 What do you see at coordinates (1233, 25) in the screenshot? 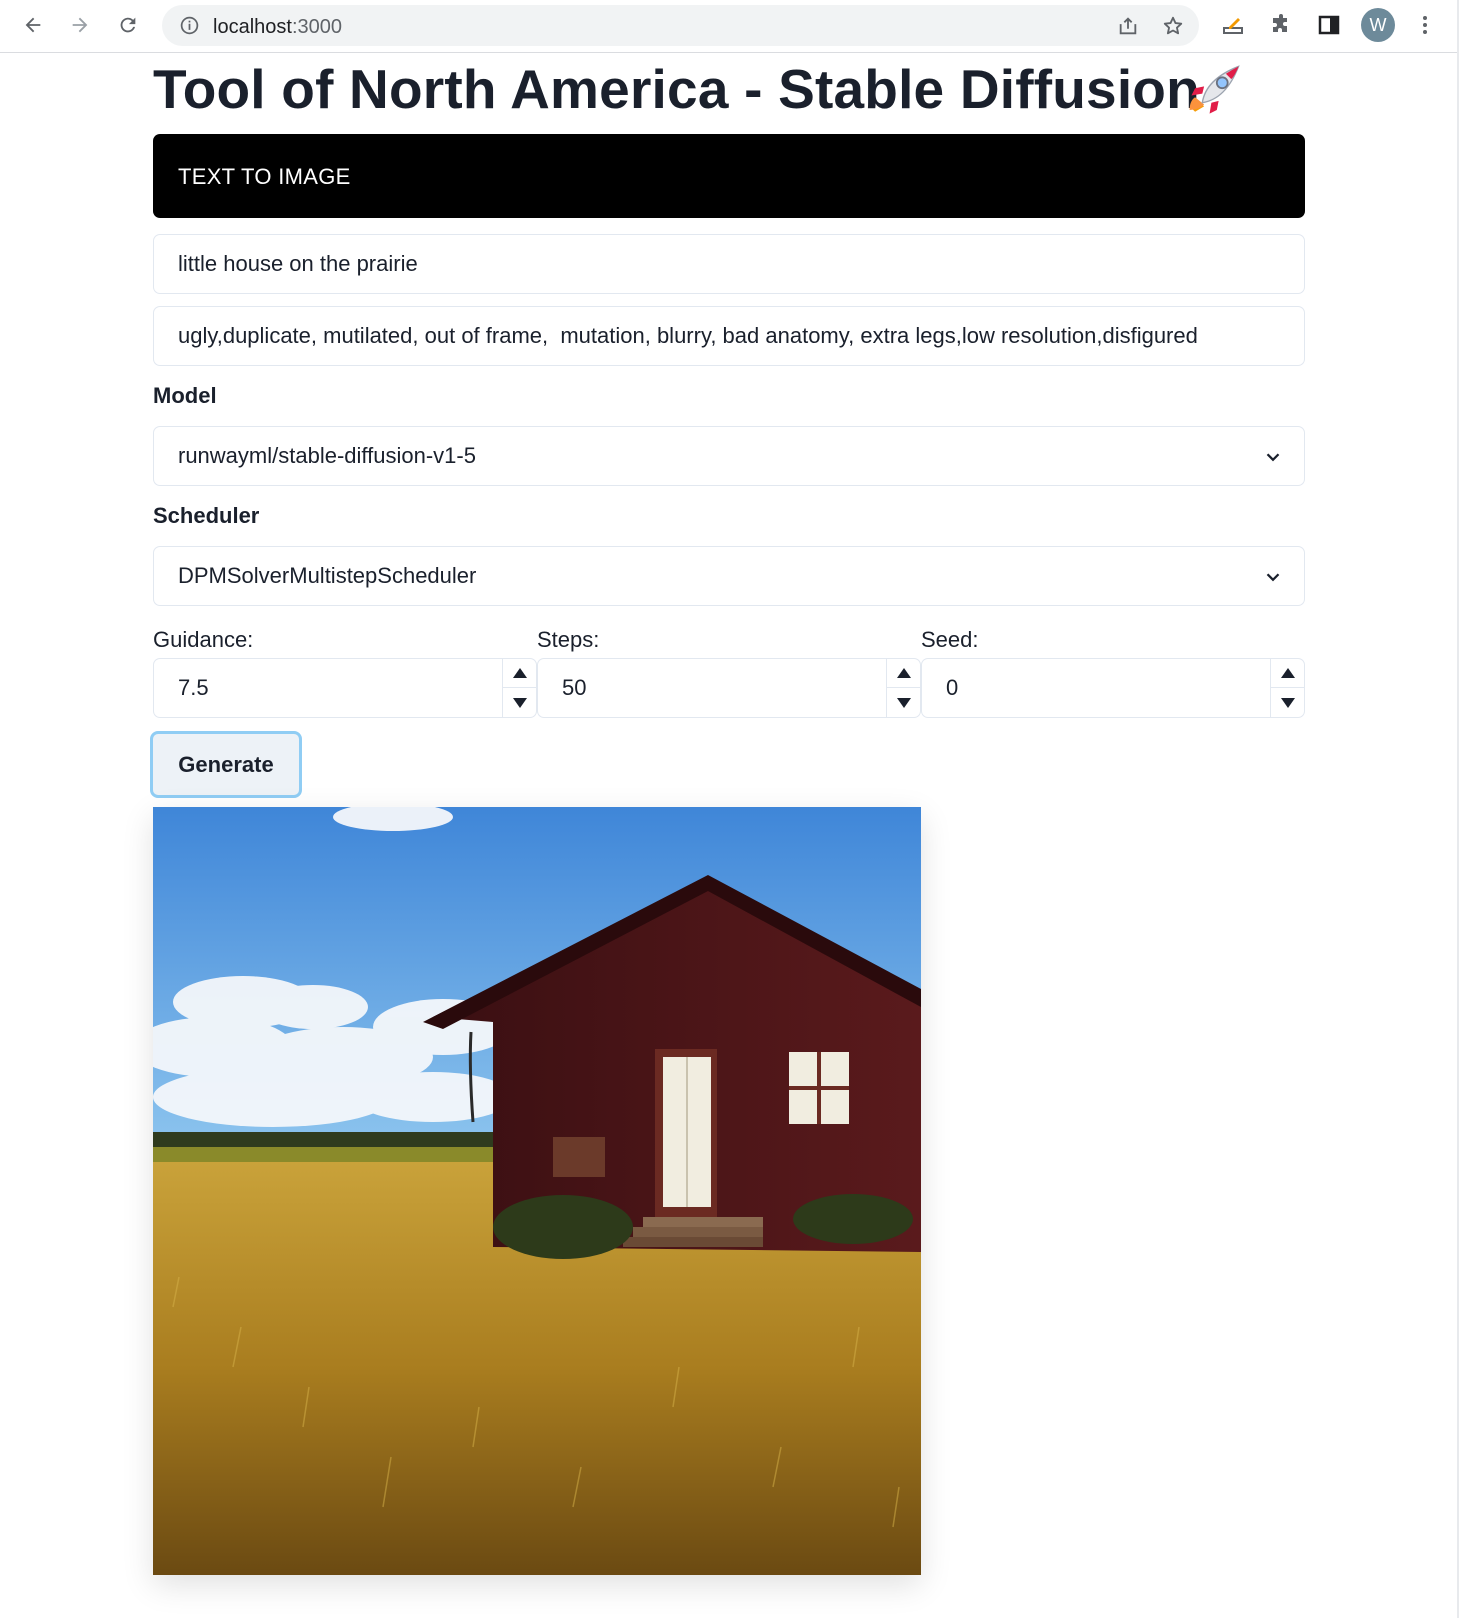
I see `edit-extension-icon` at bounding box center [1233, 25].